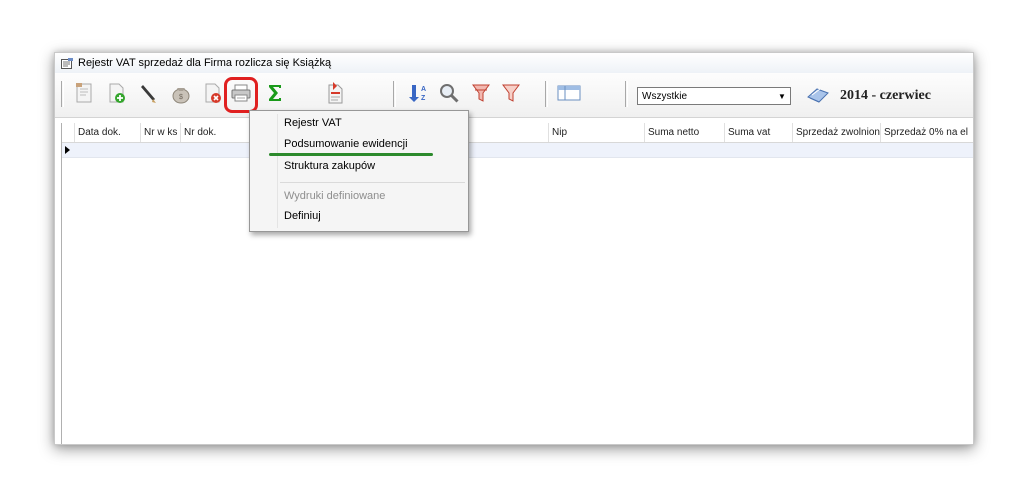 Image resolution: width=1024 pixels, height=493 pixels. What do you see at coordinates (277, 171) in the screenshot?
I see `menu-gutter` at bounding box center [277, 171].